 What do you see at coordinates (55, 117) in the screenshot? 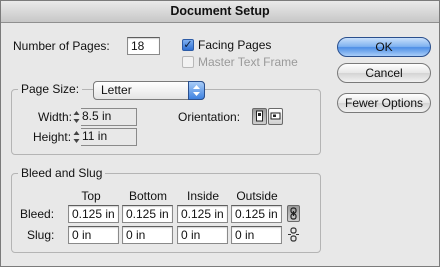
I see `width-label: Width:` at bounding box center [55, 117].